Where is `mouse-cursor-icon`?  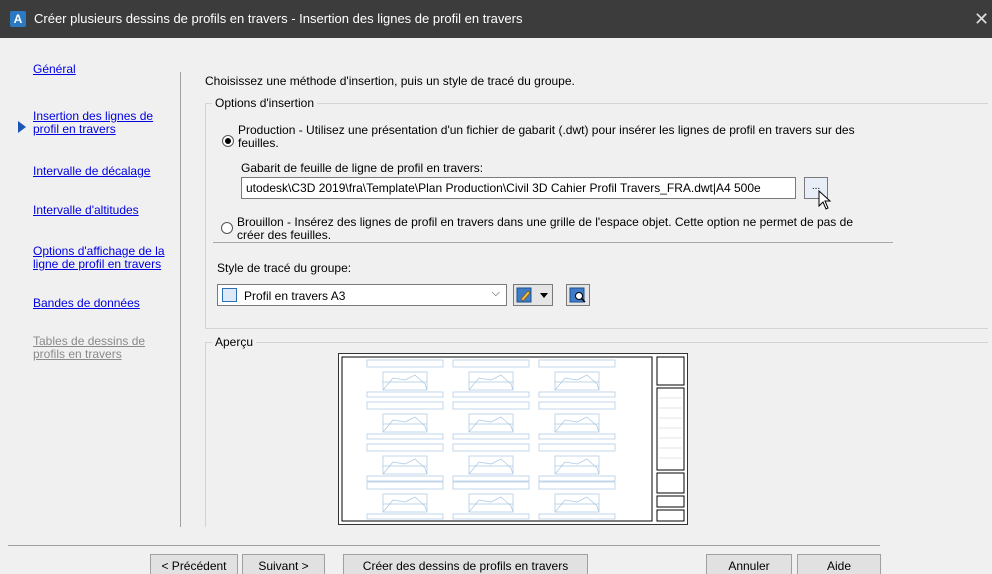 mouse-cursor-icon is located at coordinates (825, 200).